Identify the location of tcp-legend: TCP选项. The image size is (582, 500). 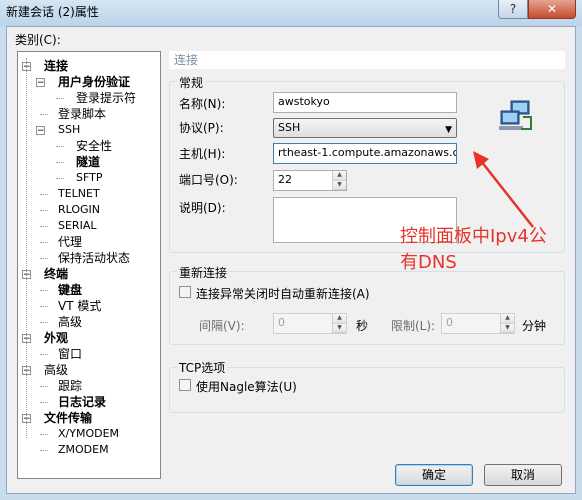
(202, 367).